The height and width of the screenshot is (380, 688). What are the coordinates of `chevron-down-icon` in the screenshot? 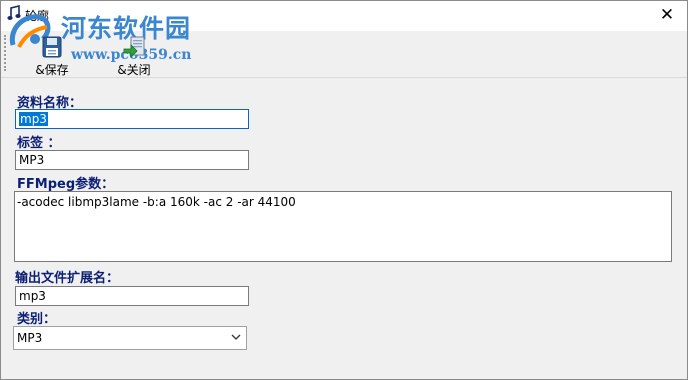 It's located at (236, 337).